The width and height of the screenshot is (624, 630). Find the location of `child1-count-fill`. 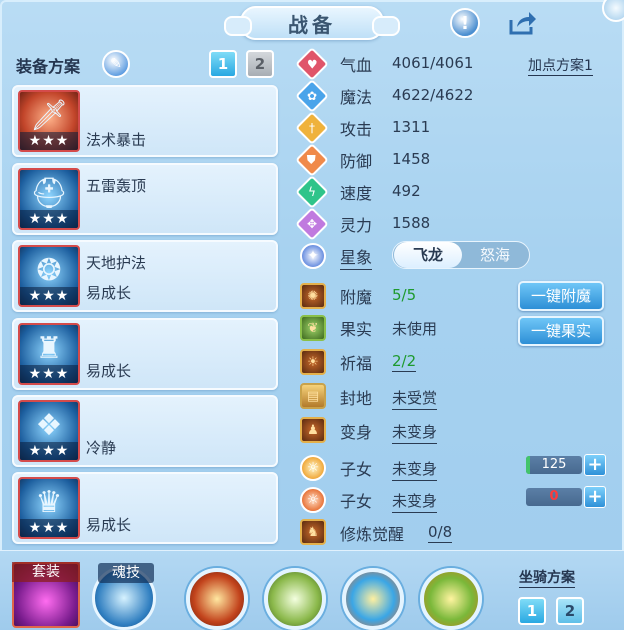

child1-count-fill is located at coordinates (528, 465).